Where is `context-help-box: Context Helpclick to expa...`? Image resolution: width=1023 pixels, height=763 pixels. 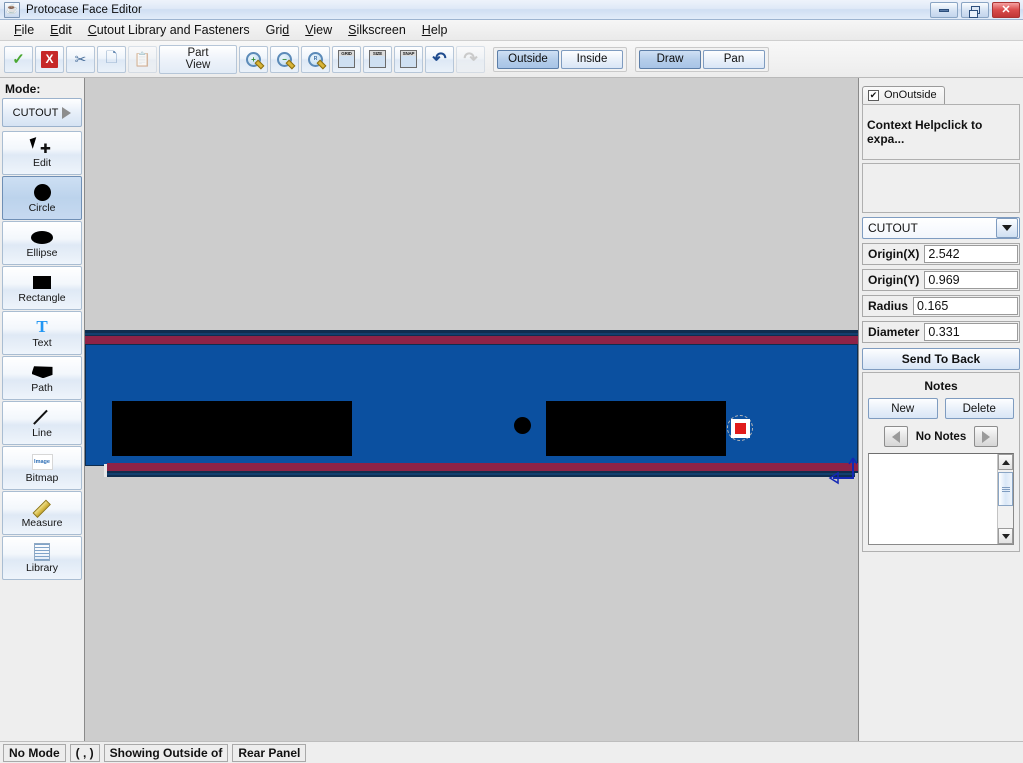
context-help-box: Context Helpclick to expa... is located at coordinates (941, 132).